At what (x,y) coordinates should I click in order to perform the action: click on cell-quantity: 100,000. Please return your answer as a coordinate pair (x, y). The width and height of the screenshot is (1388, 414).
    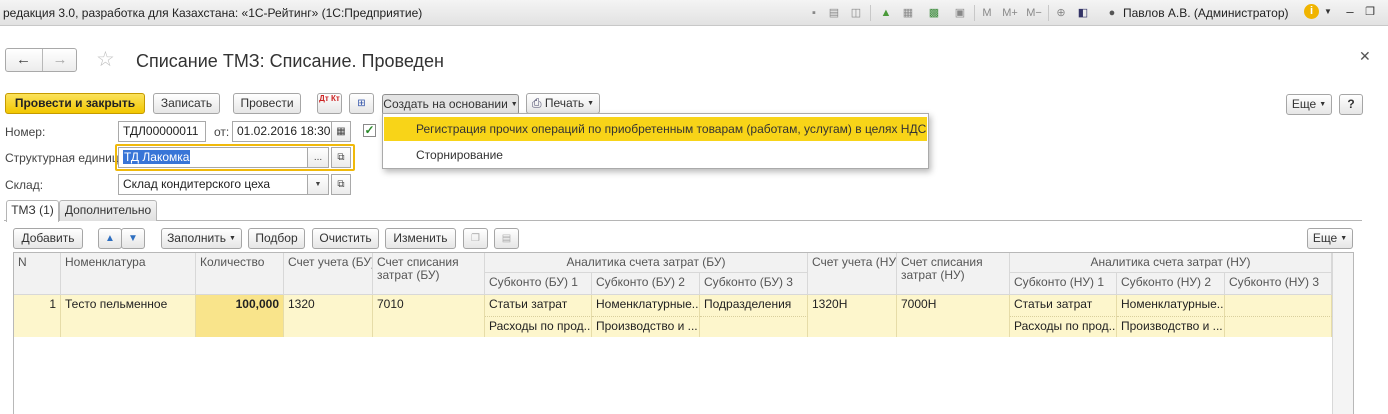
    Looking at the image, I should click on (240, 316).